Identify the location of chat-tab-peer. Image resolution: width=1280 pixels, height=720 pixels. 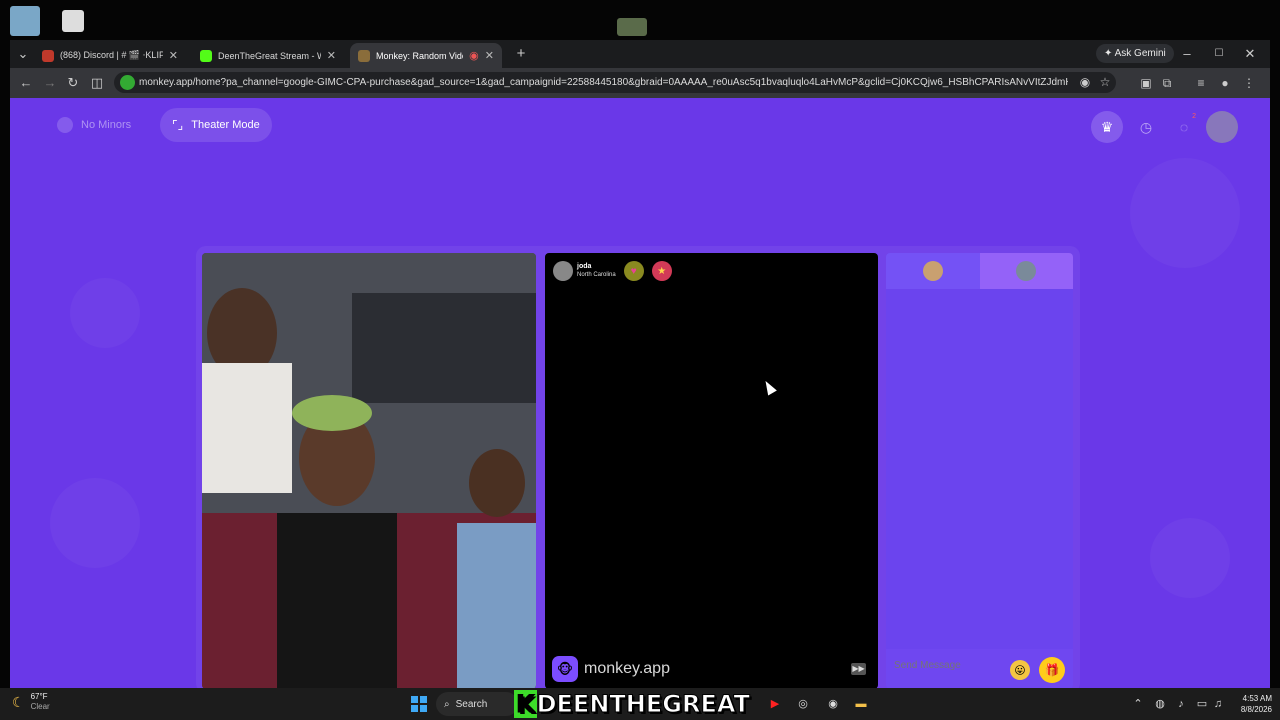
(1026, 271).